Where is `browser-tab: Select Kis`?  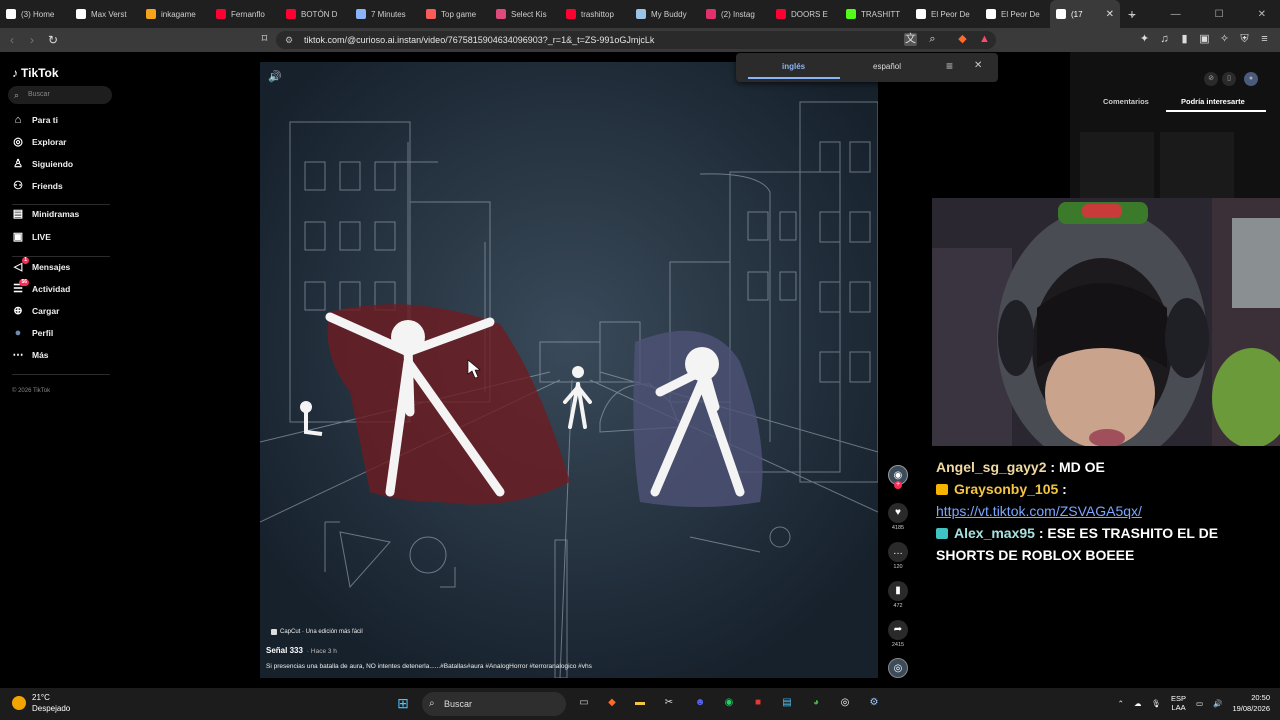 browser-tab: Select Kis is located at coordinates (525, 14).